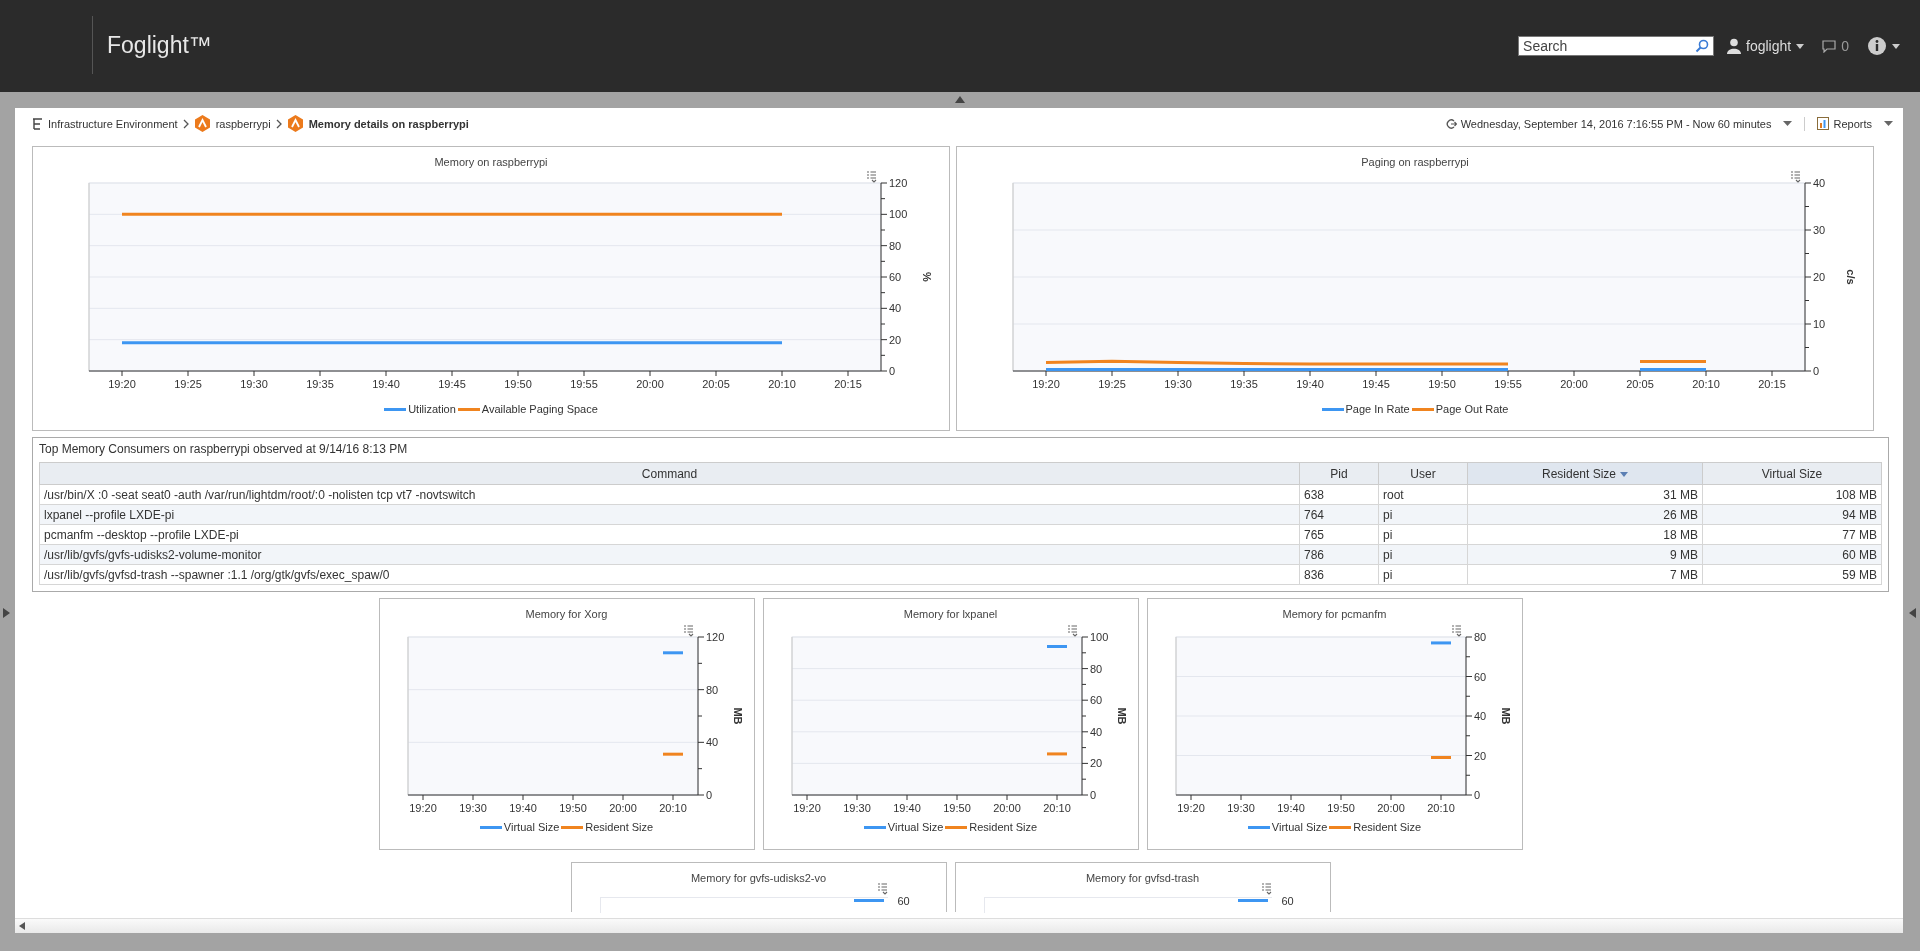 This screenshot has width=1920, height=951. Describe the element at coordinates (903, 901) in the screenshot. I see `y-tick-label: 60` at that location.